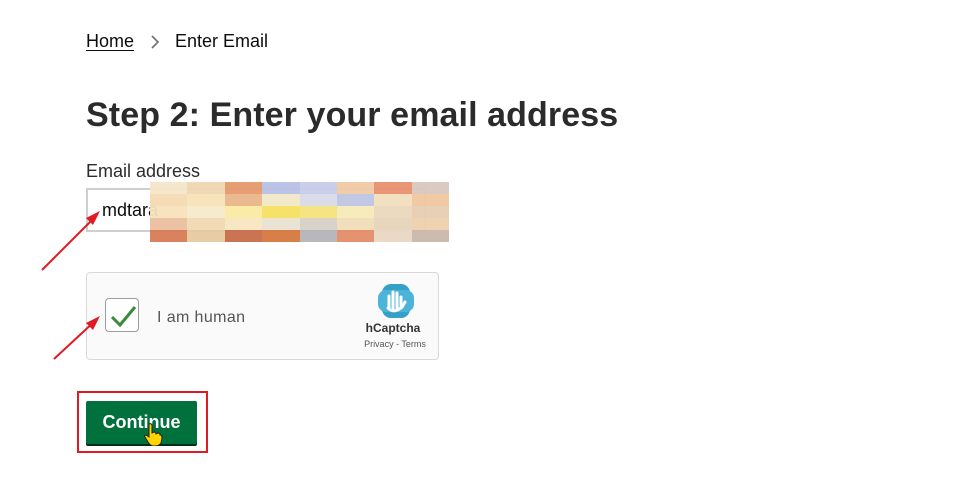  What do you see at coordinates (141, 422) in the screenshot?
I see `continue-button: Continue` at bounding box center [141, 422].